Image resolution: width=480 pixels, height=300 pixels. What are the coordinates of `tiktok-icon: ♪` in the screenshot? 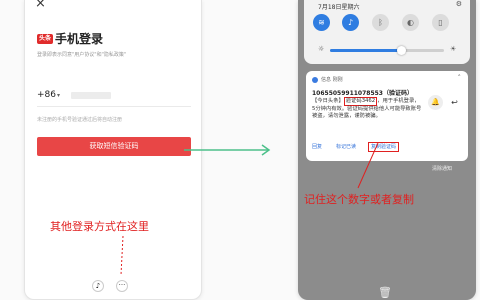 It's located at (98, 286).